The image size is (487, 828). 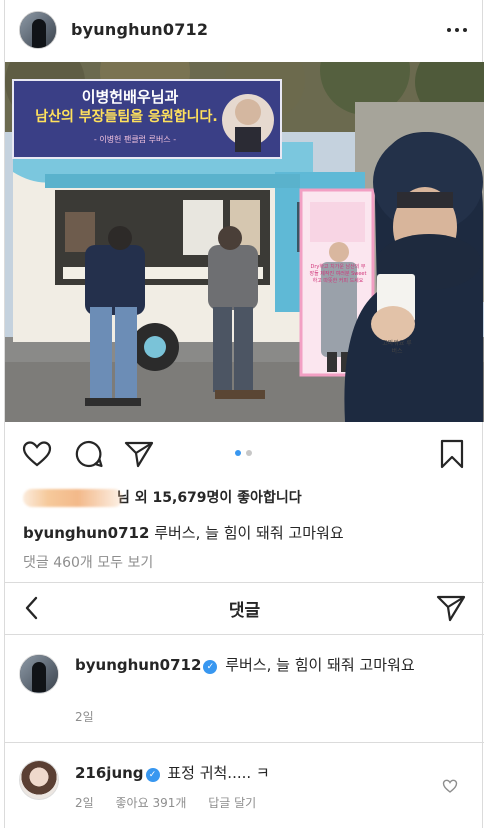 I want to click on post-header: byunghun0712, so click(x=244, y=31).